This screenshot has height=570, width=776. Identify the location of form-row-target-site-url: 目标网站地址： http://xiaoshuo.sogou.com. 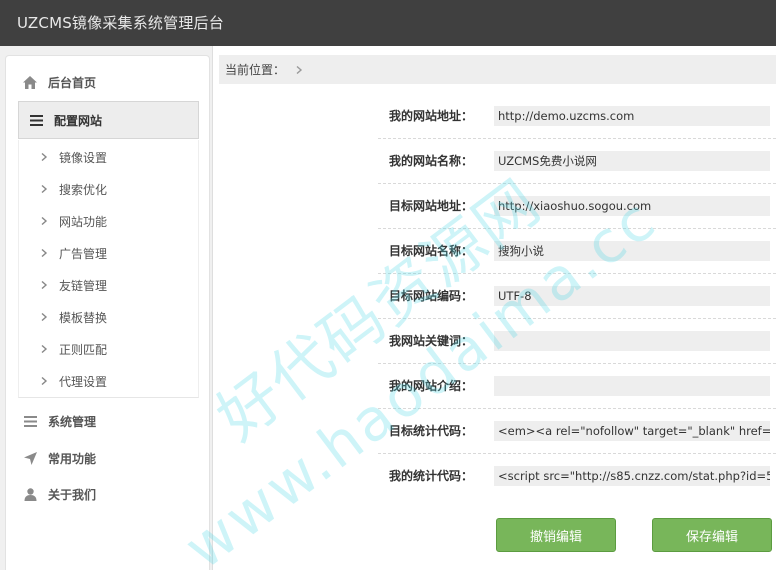
(577, 206).